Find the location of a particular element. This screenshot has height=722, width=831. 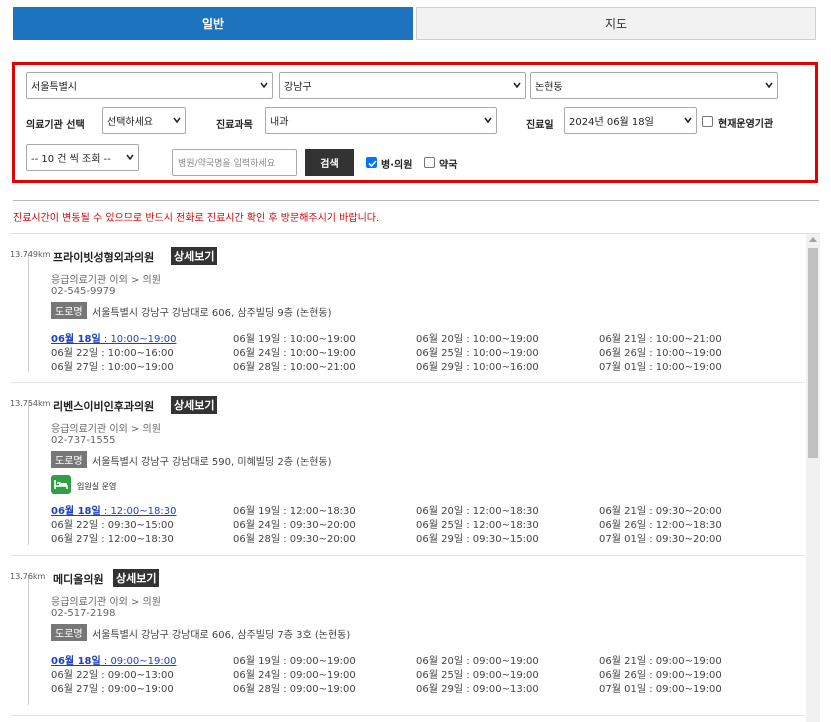

schedule-entry: 06월 29일 : 09:30~15:00 is located at coordinates (477, 539).